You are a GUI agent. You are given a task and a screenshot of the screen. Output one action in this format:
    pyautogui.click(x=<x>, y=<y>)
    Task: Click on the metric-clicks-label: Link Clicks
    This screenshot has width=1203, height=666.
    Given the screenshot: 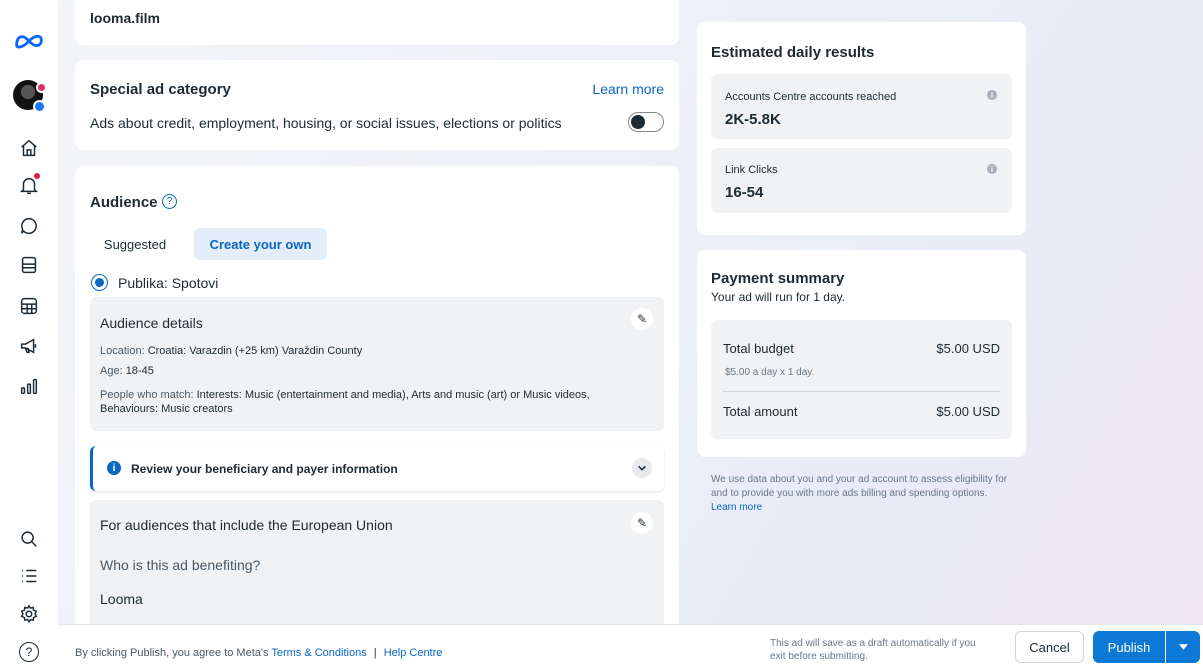 What is the action you would take?
    pyautogui.click(x=751, y=170)
    